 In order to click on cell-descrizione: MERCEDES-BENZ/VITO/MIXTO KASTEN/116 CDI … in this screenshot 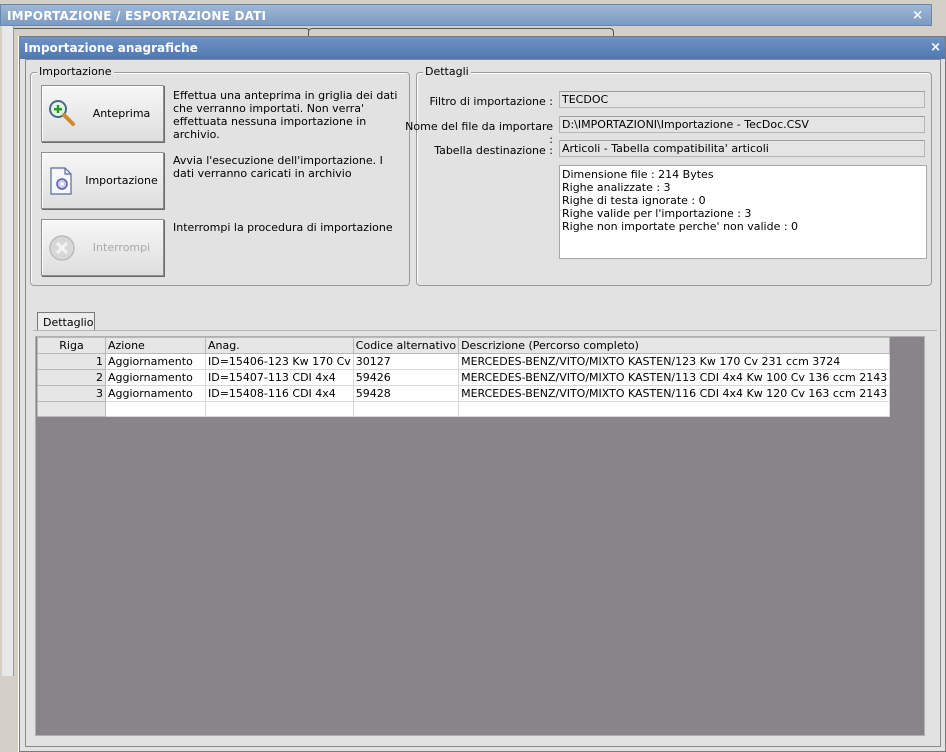, I will do `click(674, 393)`.